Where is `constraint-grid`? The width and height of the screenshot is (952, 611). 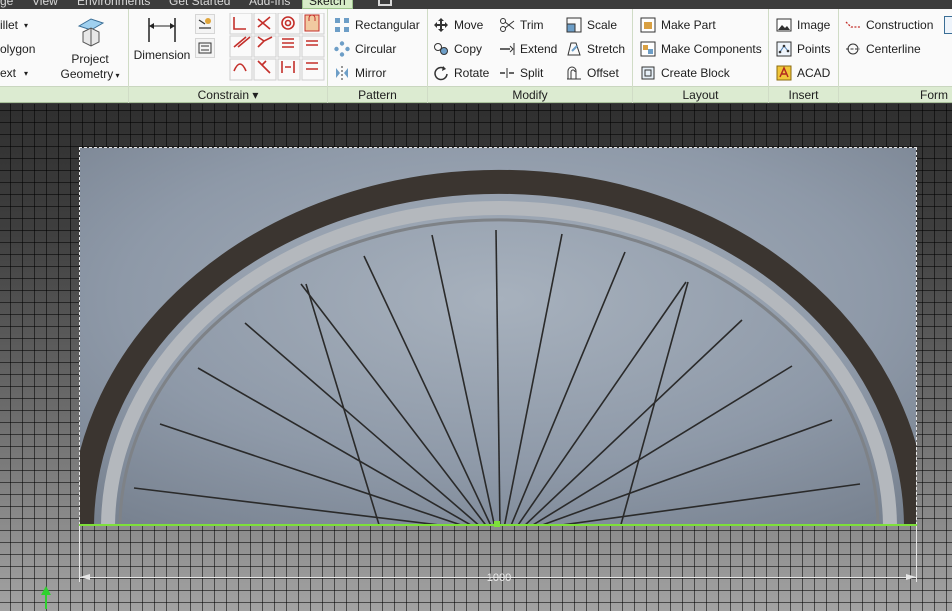
constraint-grid is located at coordinates (277, 47).